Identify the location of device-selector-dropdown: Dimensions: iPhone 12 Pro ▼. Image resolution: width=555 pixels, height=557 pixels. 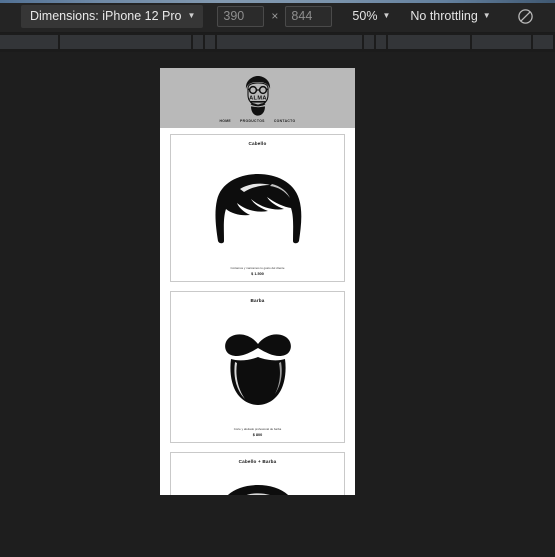
(112, 16).